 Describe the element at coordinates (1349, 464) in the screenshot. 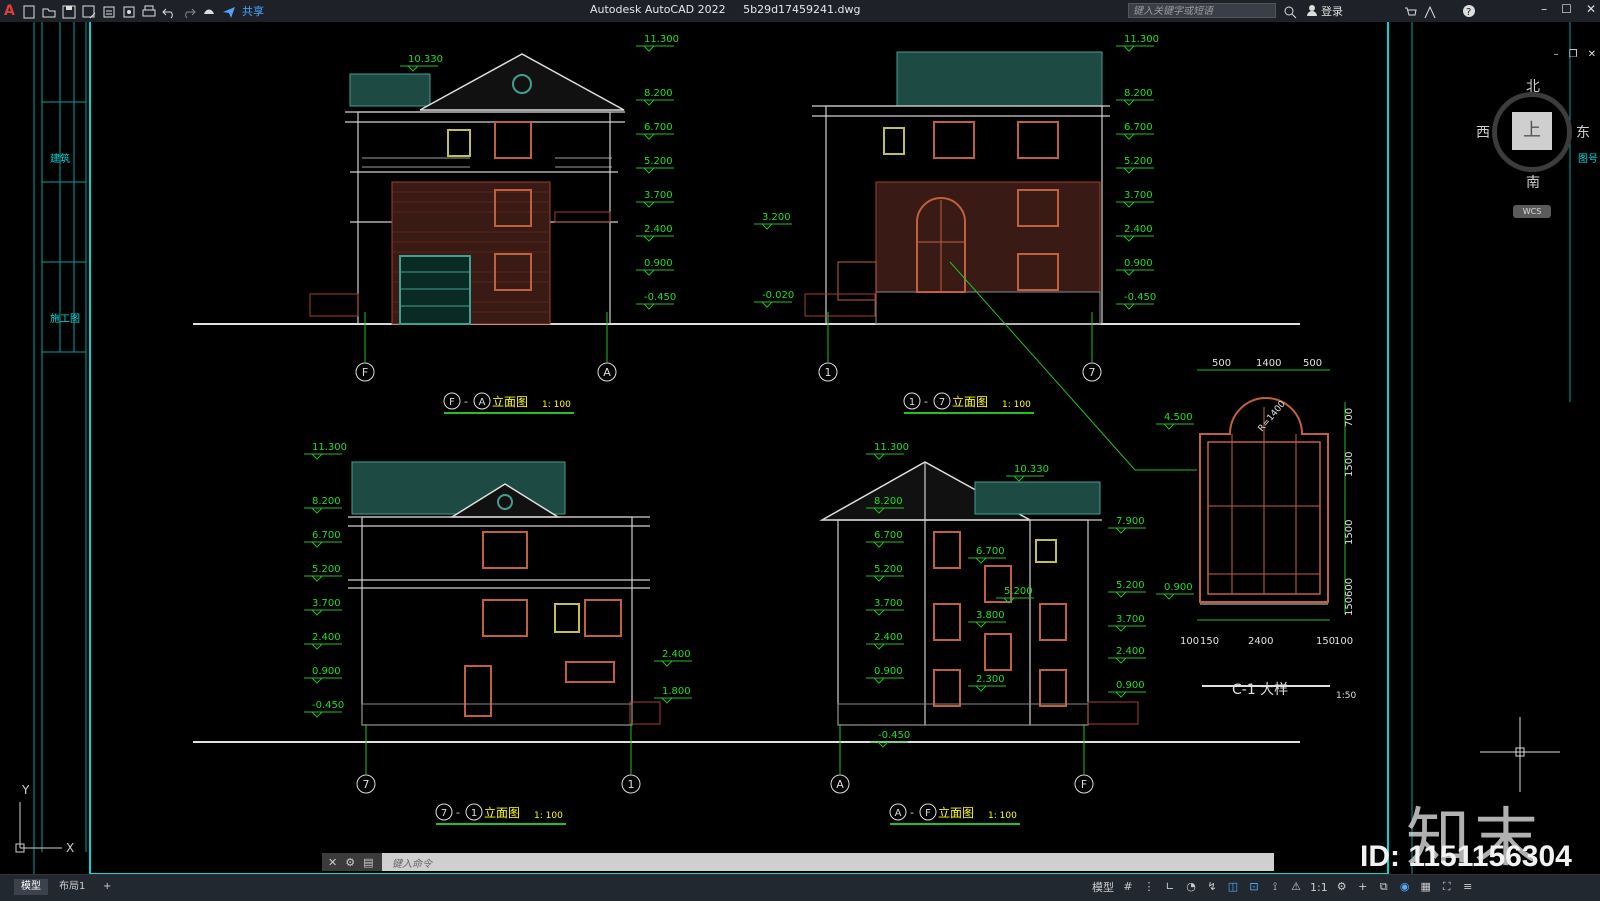

I see `detail-dimension-label: 1500` at that location.